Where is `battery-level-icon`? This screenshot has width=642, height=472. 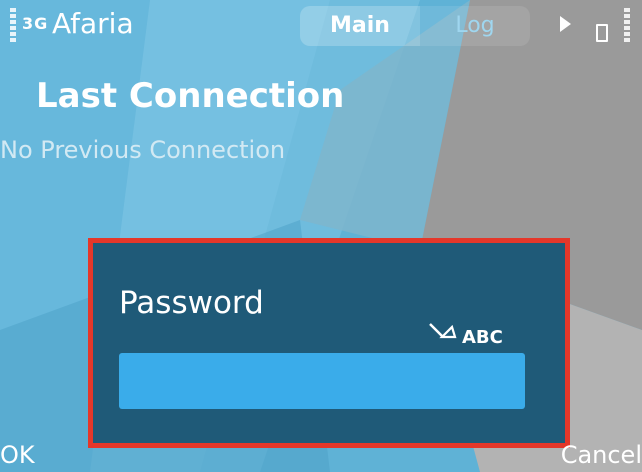
battery-level-icon is located at coordinates (627, 26).